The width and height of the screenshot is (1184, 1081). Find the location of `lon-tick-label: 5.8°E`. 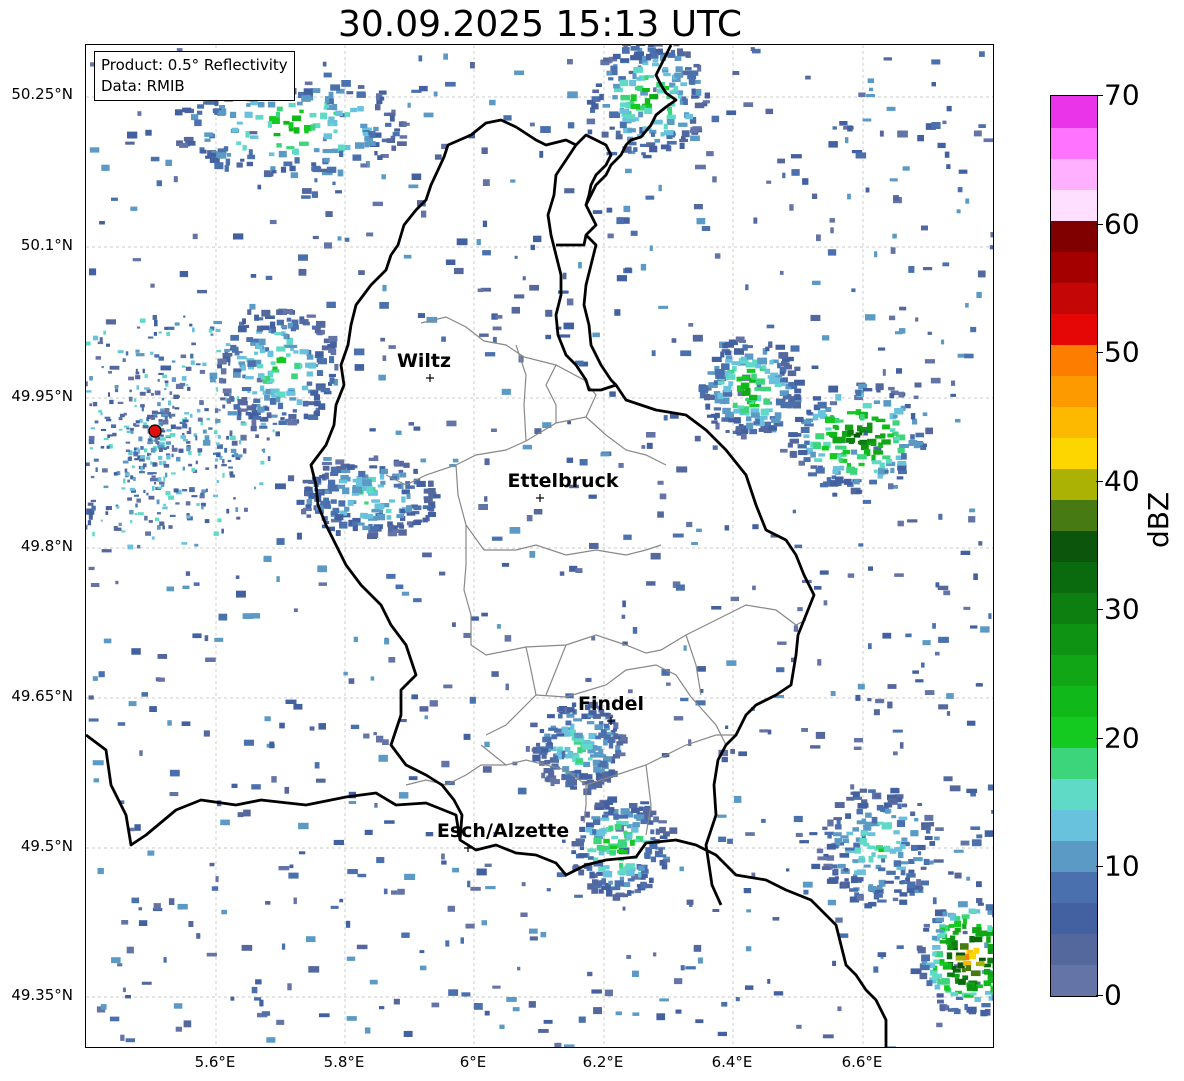

lon-tick-label: 5.8°E is located at coordinates (344, 1062).